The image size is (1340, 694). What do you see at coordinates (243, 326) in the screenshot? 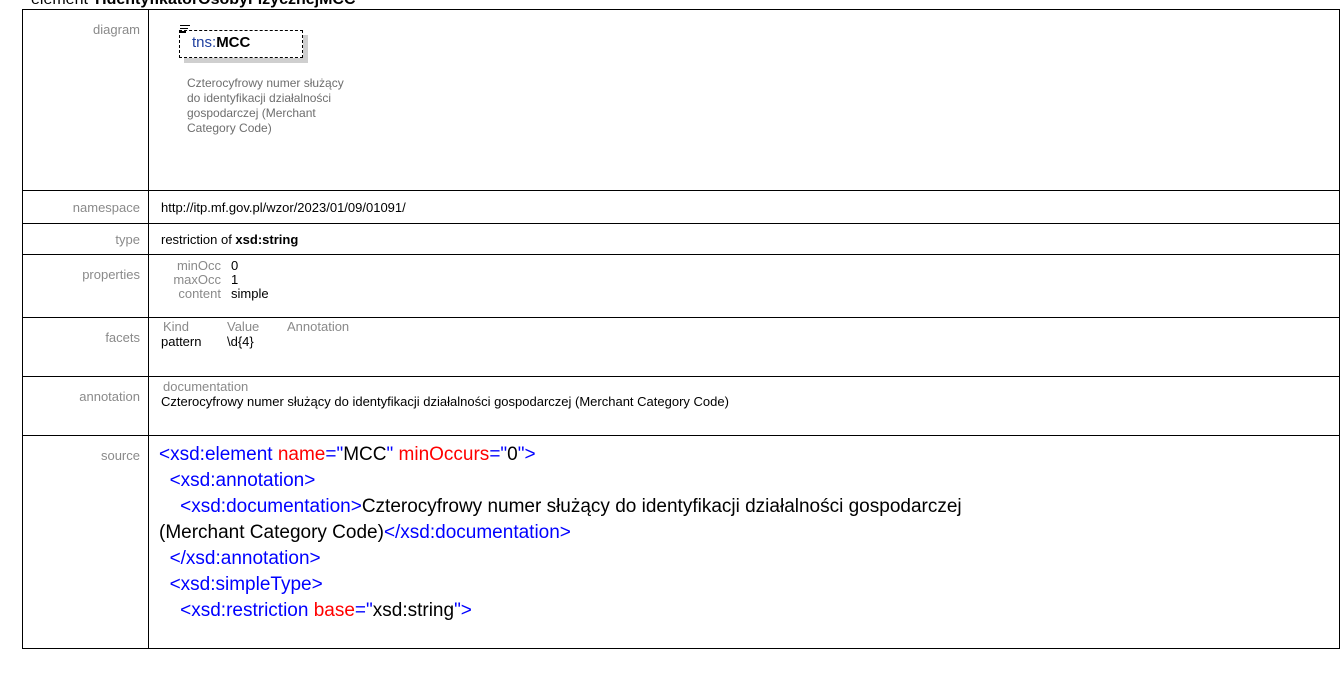
I see `facet-col-value: Value` at bounding box center [243, 326].